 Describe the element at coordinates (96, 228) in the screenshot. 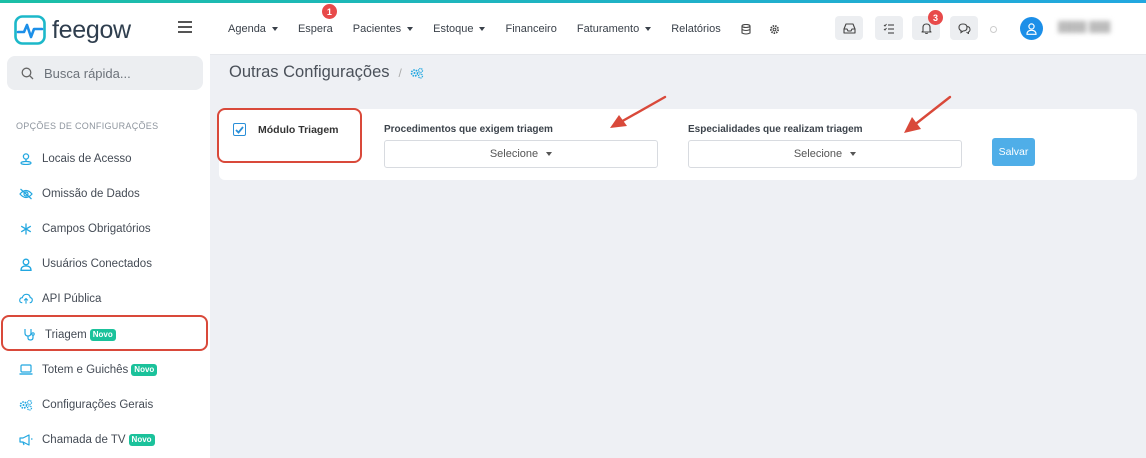

I see `sidebar-item-label: Campos Obrigatórios` at that location.